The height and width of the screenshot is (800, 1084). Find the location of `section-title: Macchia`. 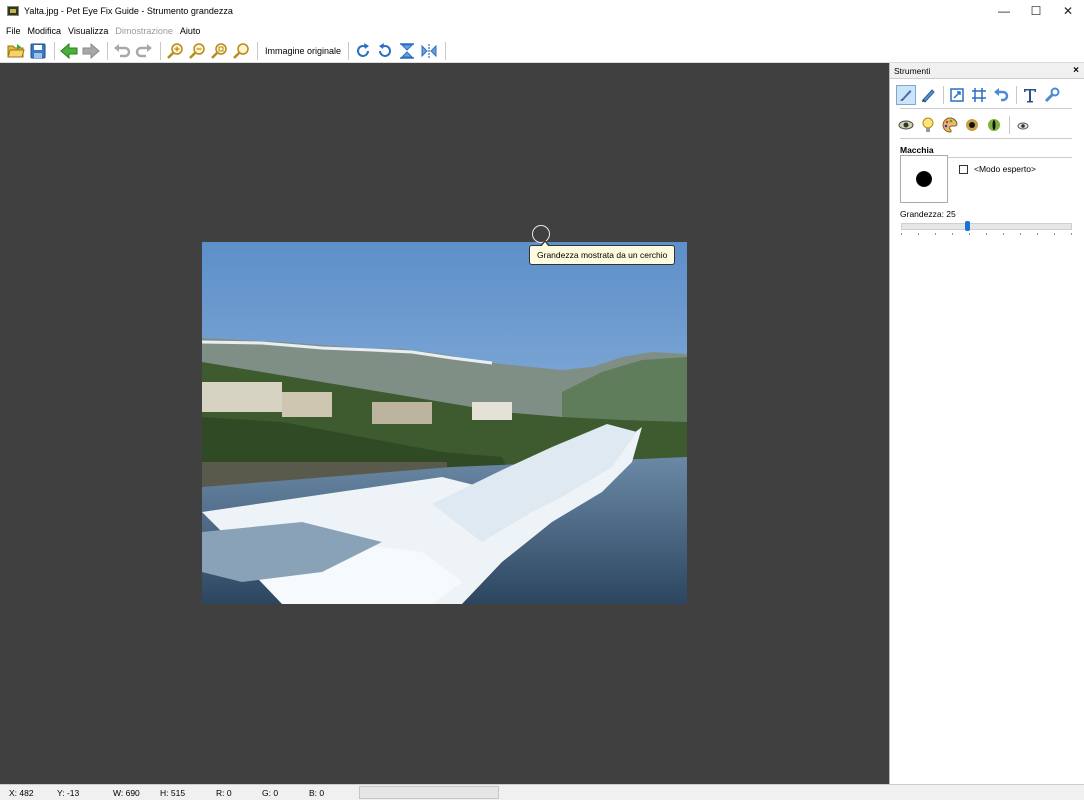

section-title: Macchia is located at coordinates (917, 150).